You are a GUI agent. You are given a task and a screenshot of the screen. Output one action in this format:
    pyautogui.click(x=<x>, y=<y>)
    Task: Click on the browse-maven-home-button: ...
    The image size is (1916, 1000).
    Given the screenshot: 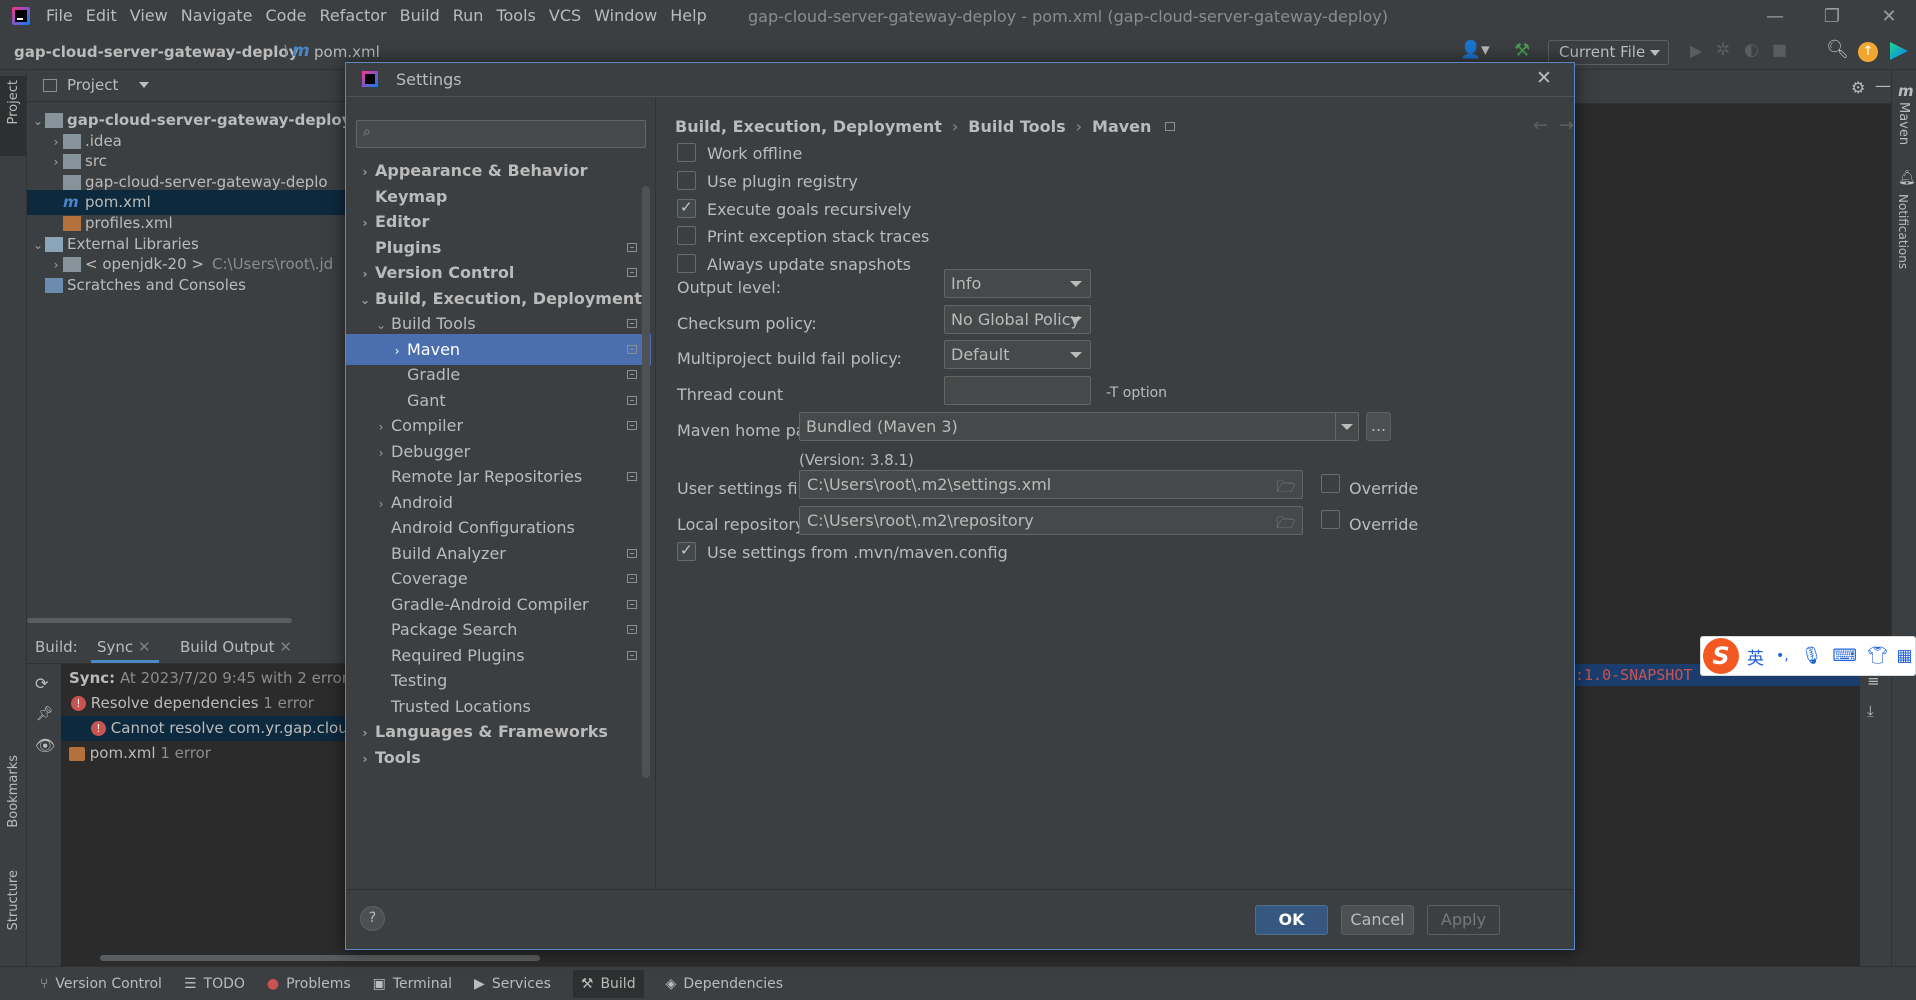 What is the action you would take?
    pyautogui.click(x=1378, y=426)
    